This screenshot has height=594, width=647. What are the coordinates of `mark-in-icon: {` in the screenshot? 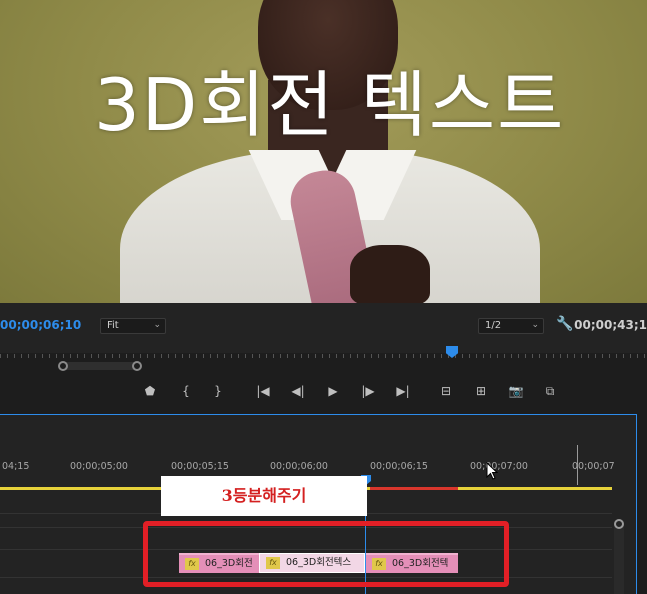 It's located at (186, 391).